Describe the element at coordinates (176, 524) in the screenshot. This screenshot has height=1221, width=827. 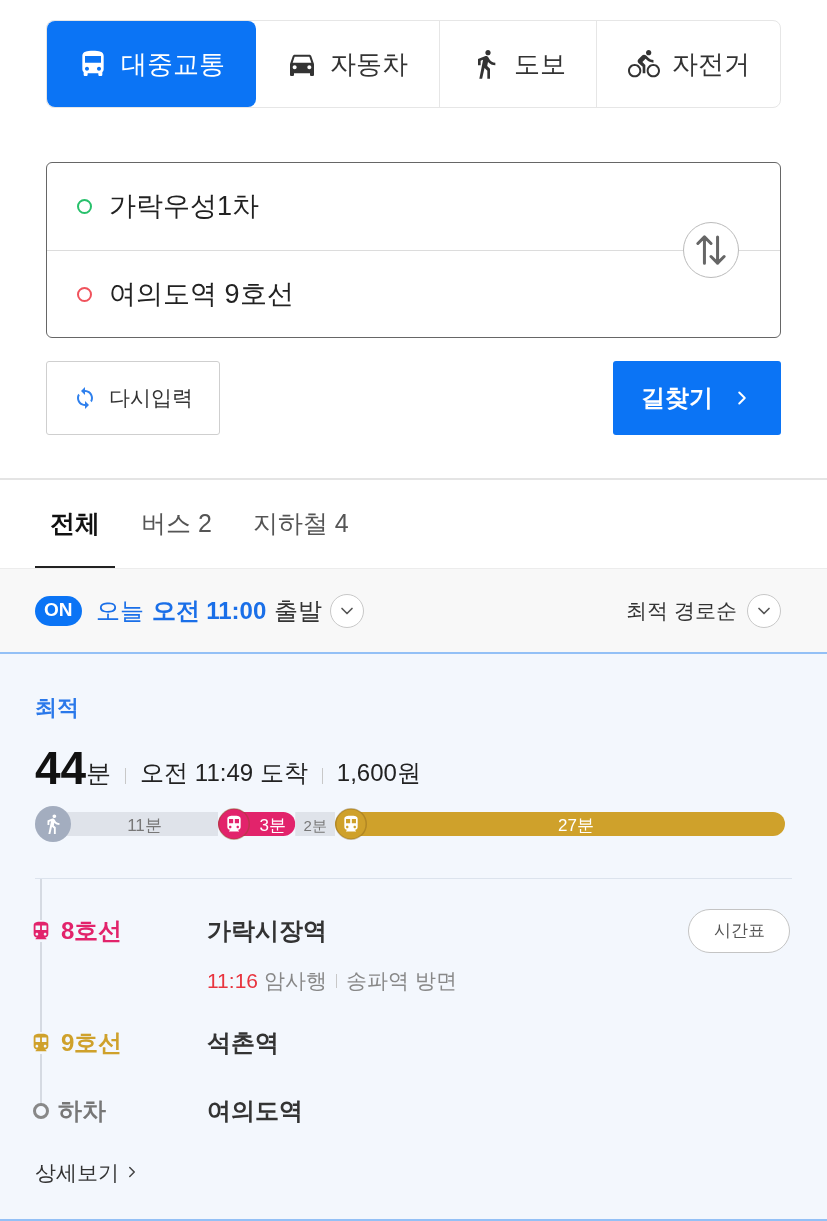
I see `result-tab: 버스 2` at that location.